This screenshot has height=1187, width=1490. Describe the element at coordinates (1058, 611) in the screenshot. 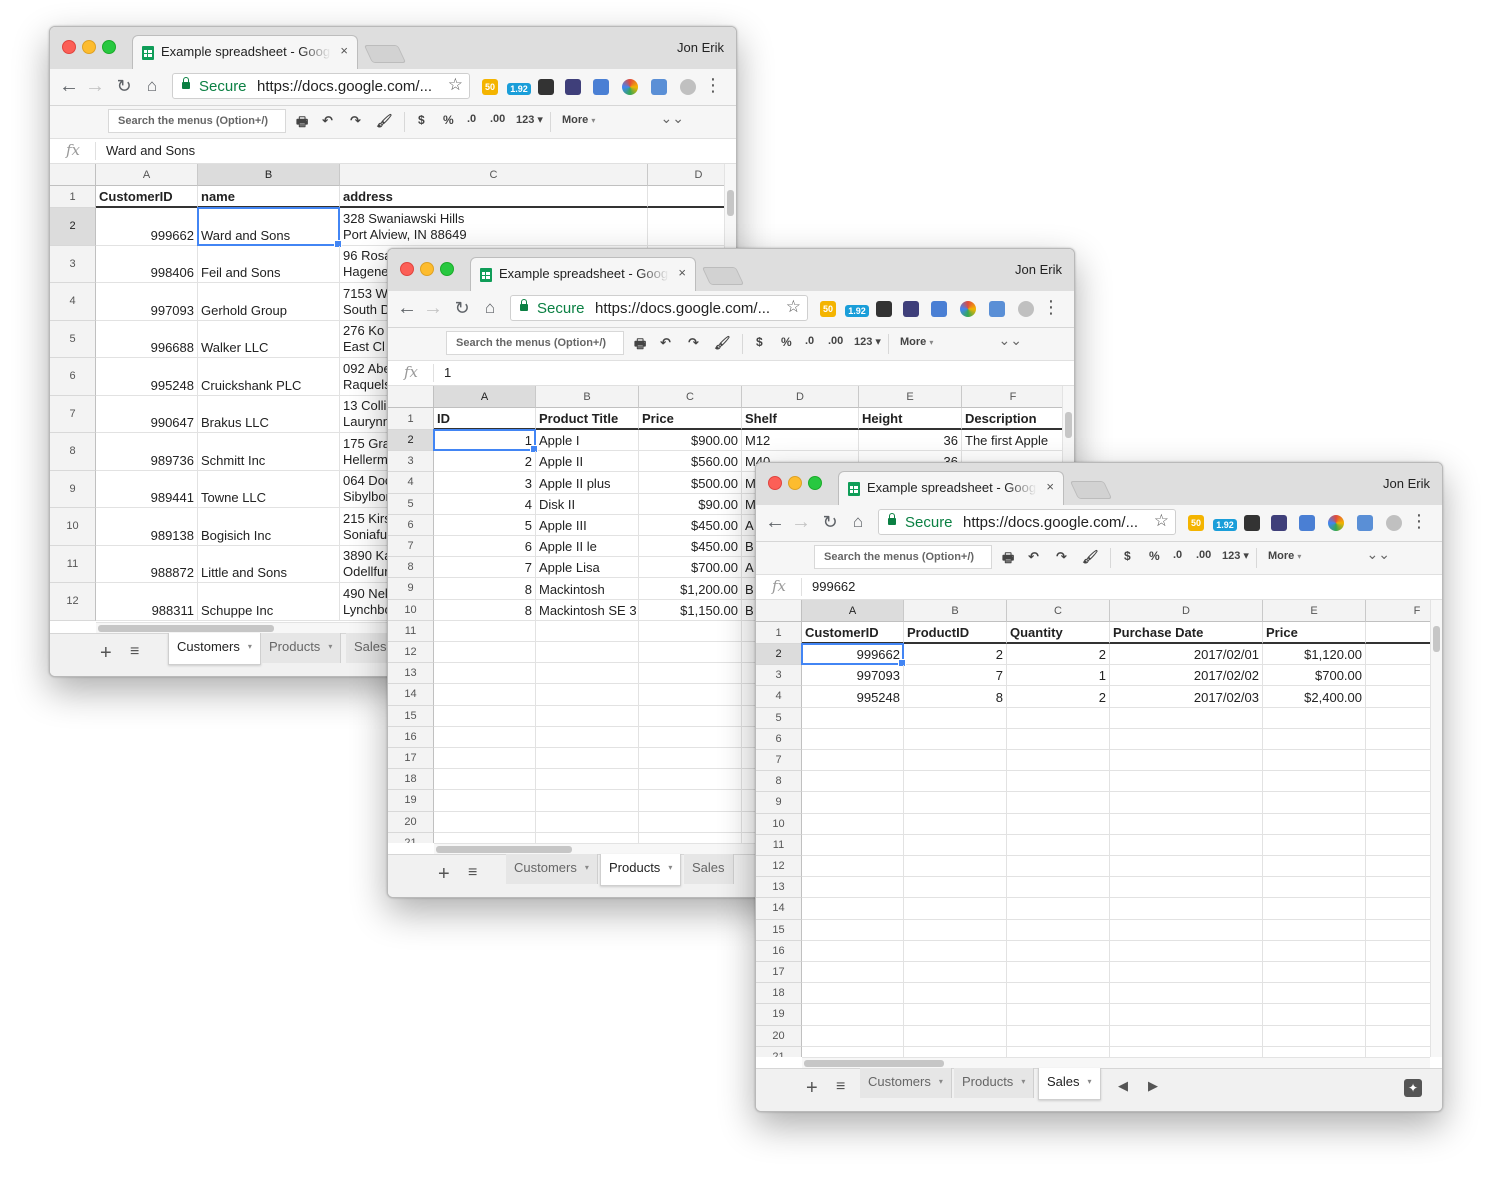

I see `column-header: C` at that location.